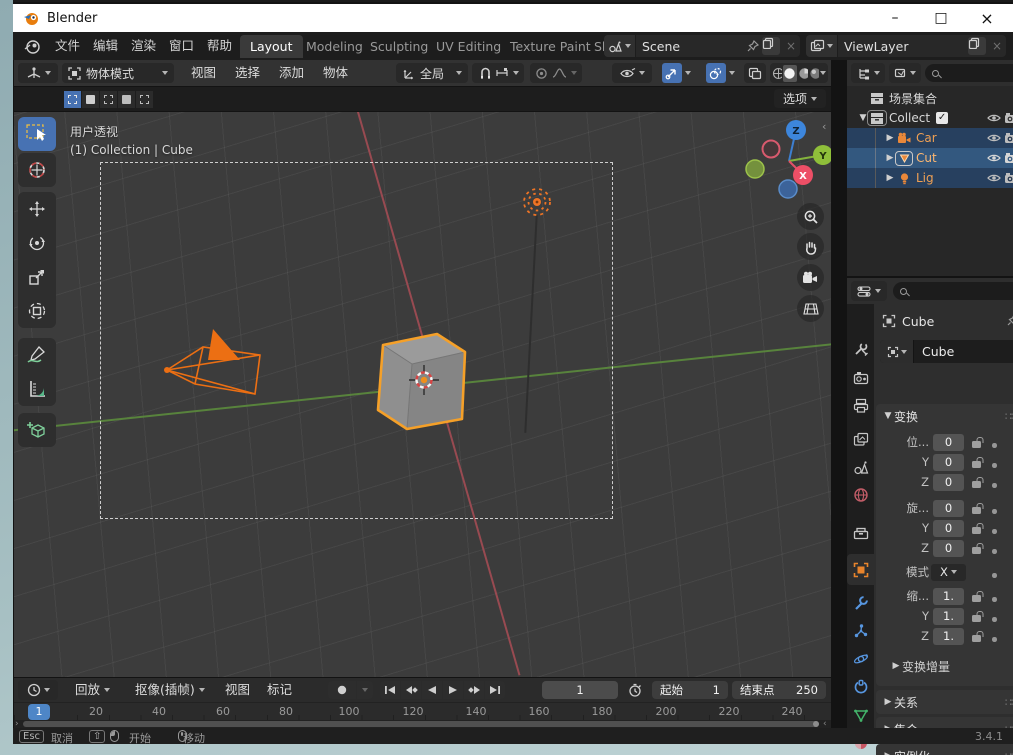 The height and width of the screenshot is (755, 1013). I want to click on tab-output, so click(860, 405).